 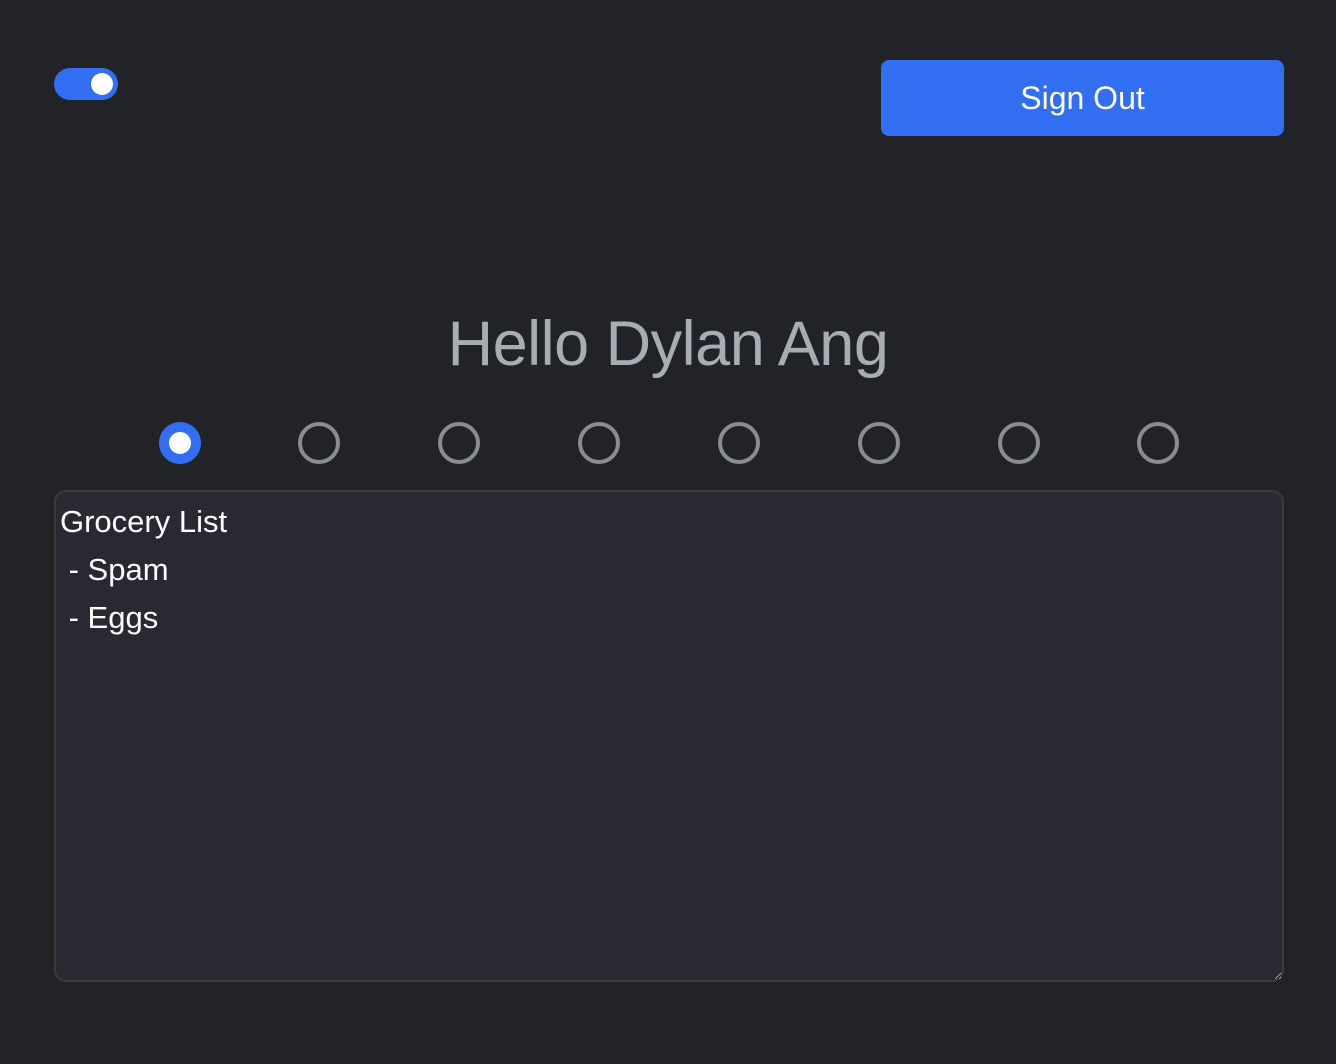 I want to click on toggle-knob, so click(x=102, y=84).